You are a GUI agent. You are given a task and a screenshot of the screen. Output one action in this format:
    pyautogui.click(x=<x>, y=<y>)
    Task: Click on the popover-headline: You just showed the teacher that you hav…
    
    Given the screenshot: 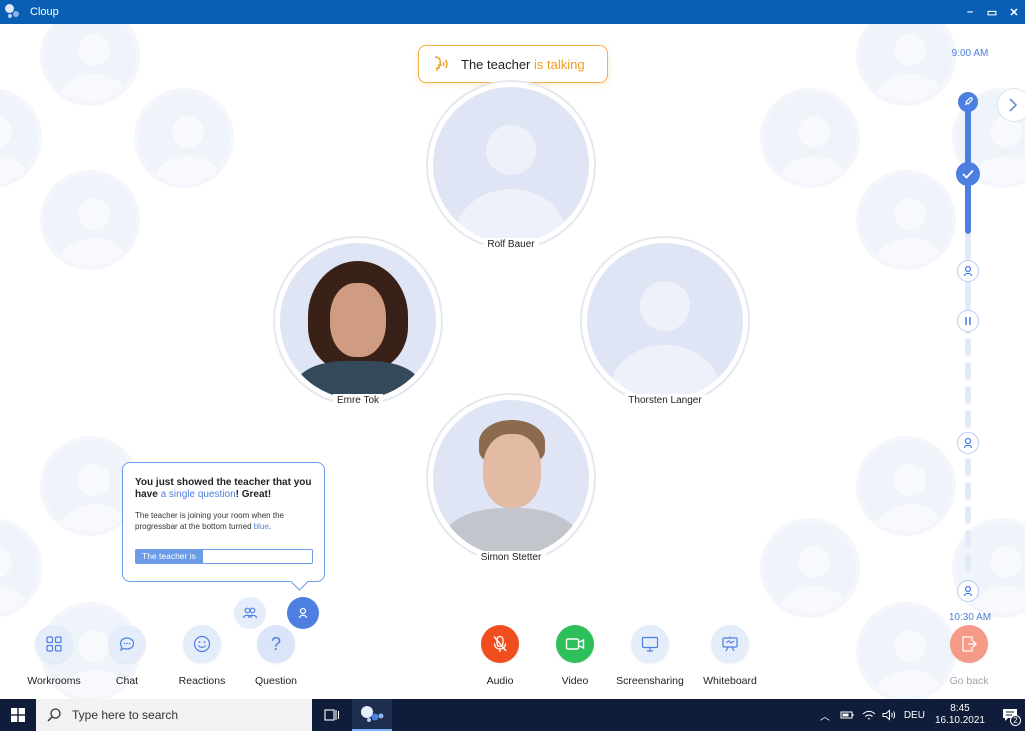 What is the action you would take?
    pyautogui.click(x=223, y=488)
    